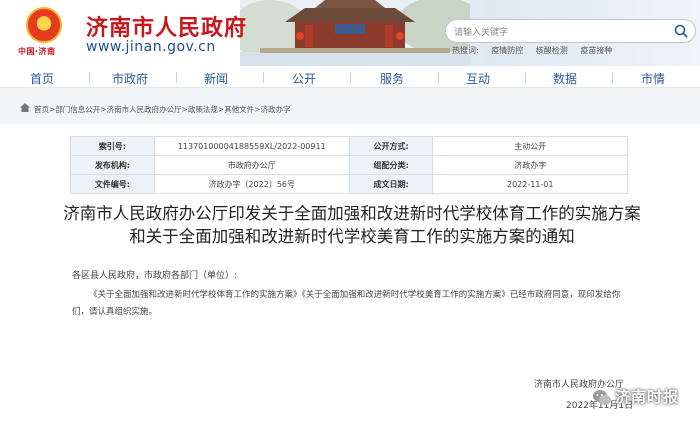 This screenshot has width=700, height=426. Describe the element at coordinates (391, 184) in the screenshot. I see `info-key: 成文日期:` at that location.